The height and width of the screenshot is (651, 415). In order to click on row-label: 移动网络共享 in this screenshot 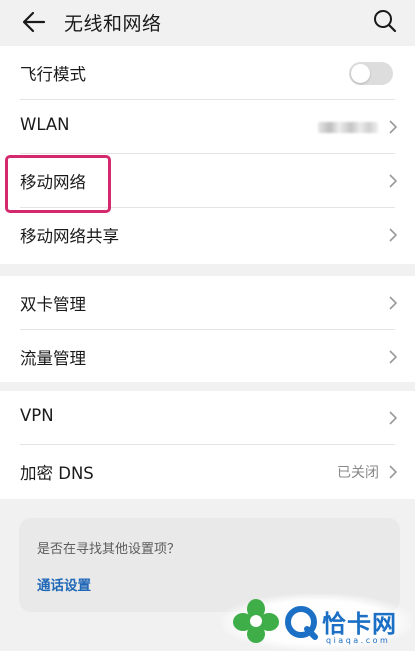, I will do `click(69, 236)`.